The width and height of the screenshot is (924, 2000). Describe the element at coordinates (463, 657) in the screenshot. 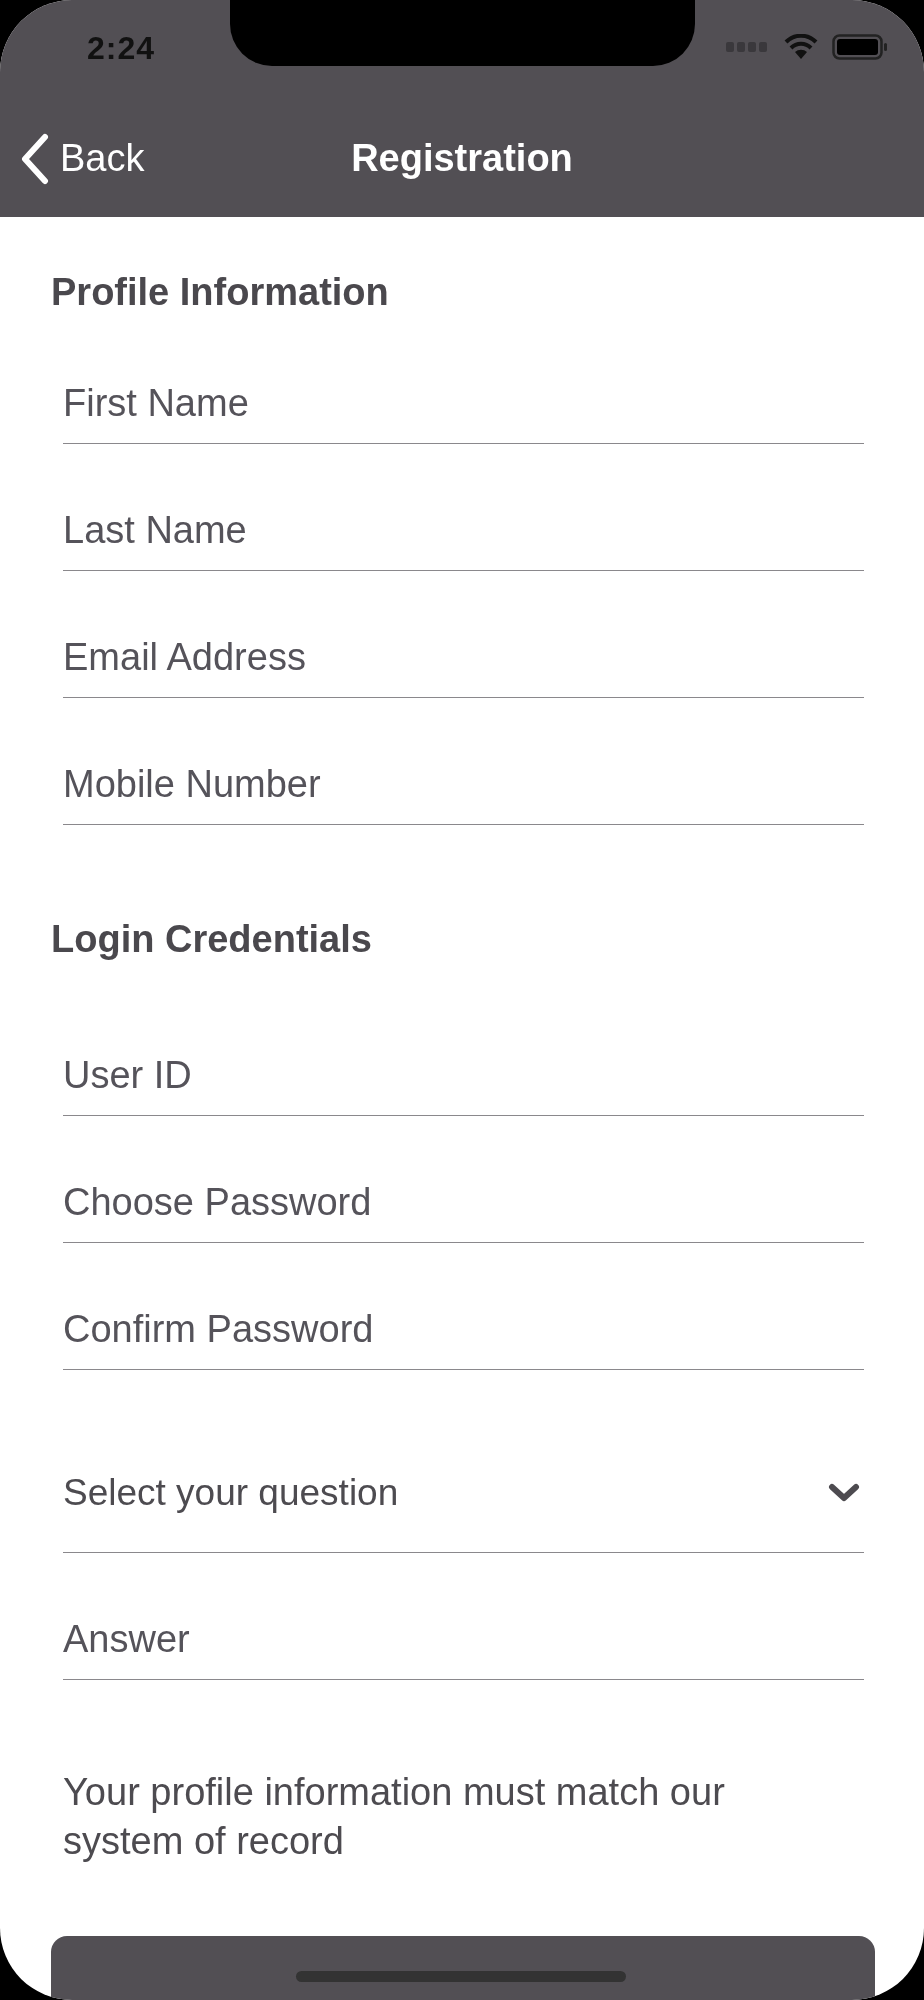

I see `input-field: Email Address` at that location.